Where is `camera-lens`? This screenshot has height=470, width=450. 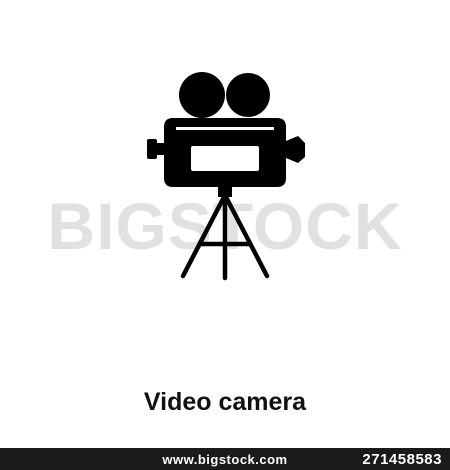
camera-lens is located at coordinates (295, 149).